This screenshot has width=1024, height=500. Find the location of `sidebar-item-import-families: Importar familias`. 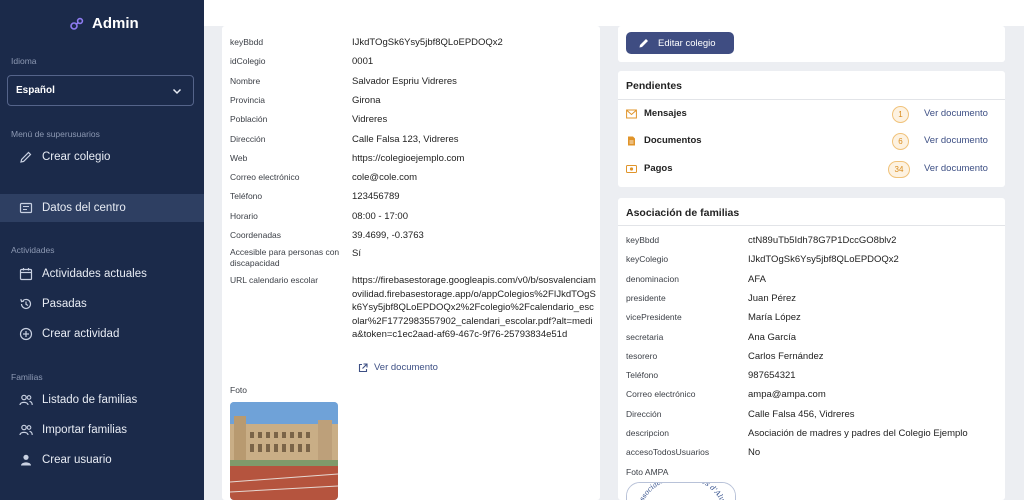

sidebar-item-import-families: Importar familias is located at coordinates (102, 430).